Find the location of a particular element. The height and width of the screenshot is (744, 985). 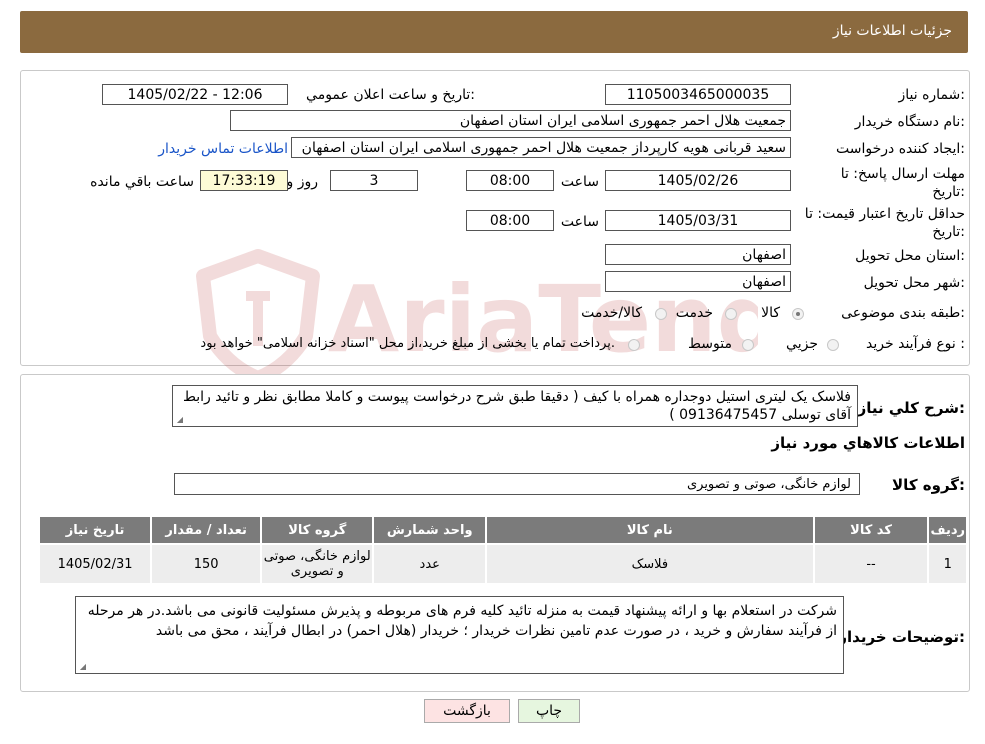

need-number-label: شماره نیاز: is located at coordinates (931, 95).